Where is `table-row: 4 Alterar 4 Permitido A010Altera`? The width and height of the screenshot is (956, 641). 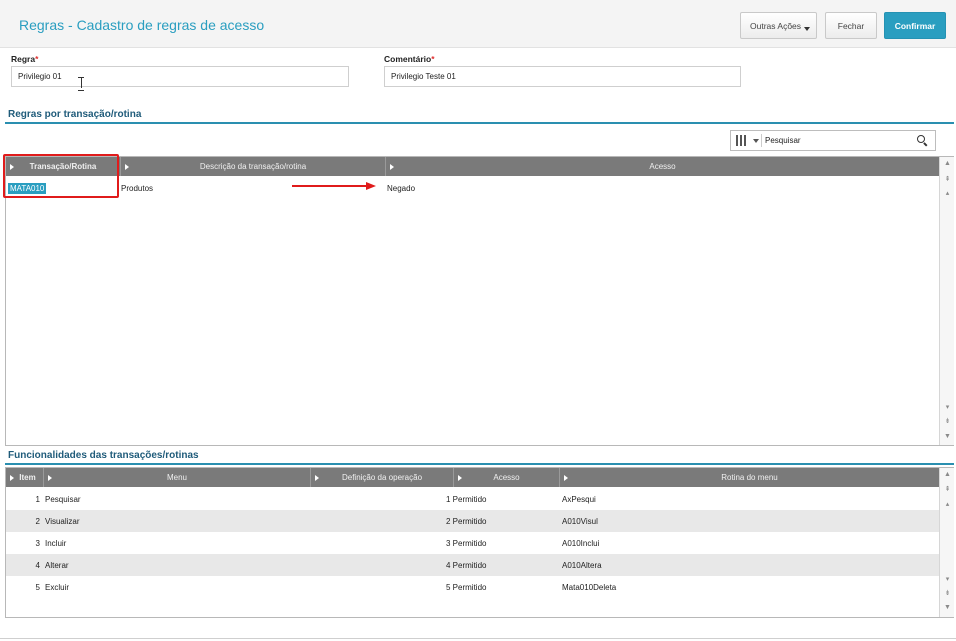 table-row: 4 Alterar 4 Permitido A010Altera is located at coordinates (472, 565).